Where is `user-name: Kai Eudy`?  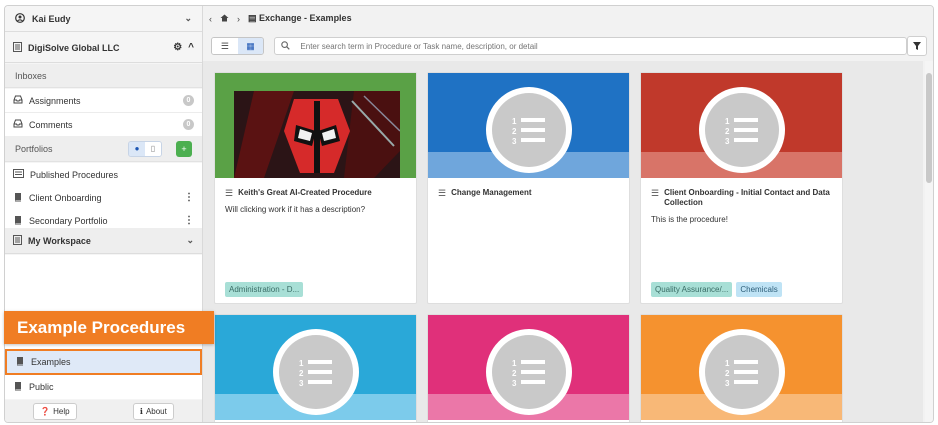 user-name: Kai Eudy is located at coordinates (51, 18).